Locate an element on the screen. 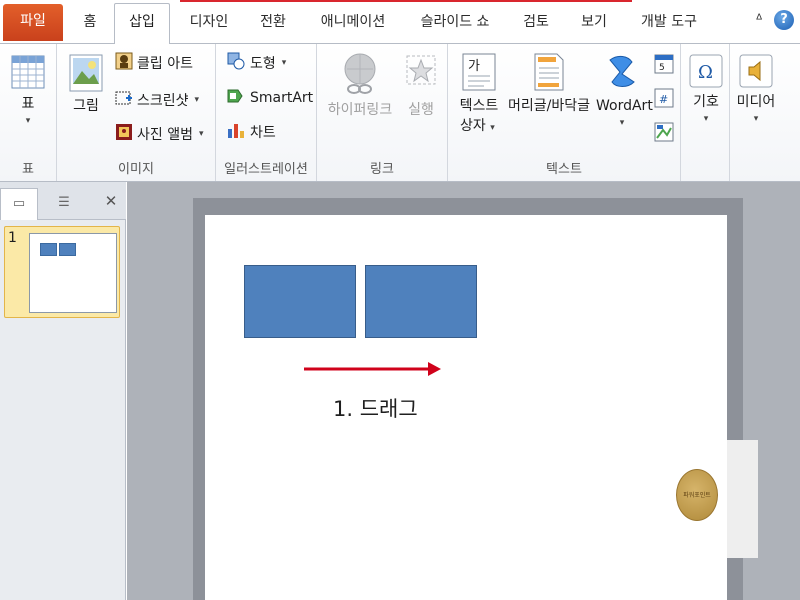 This screenshot has width=800, height=600. slides-tab-icon: ▭ is located at coordinates (19, 203).